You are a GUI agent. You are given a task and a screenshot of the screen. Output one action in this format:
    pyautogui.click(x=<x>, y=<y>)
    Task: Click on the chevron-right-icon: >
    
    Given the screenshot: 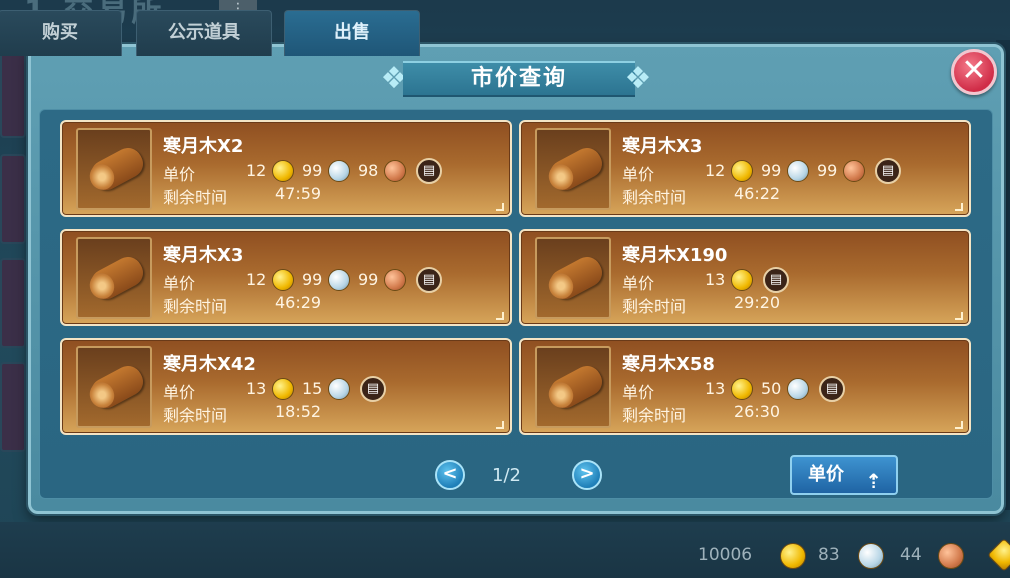 What is the action you would take?
    pyautogui.click(x=587, y=473)
    